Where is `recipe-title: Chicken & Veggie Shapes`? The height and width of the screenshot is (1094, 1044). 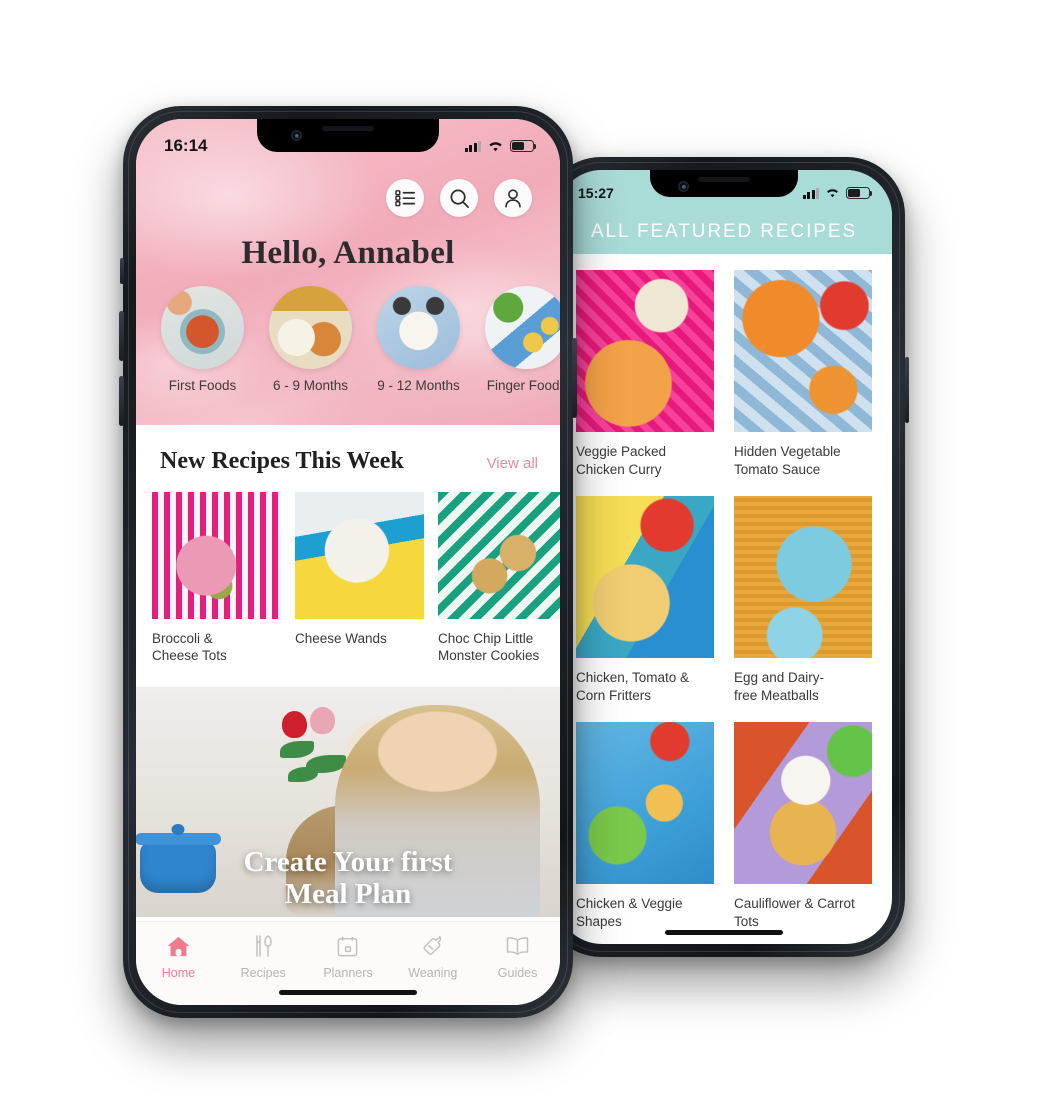 recipe-title: Chicken & Veggie Shapes is located at coordinates (629, 912).